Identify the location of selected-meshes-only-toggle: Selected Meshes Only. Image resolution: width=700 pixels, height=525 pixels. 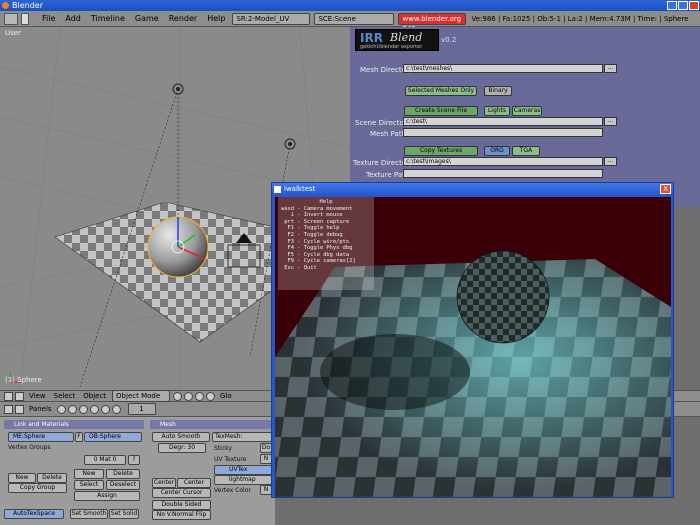
(441, 91).